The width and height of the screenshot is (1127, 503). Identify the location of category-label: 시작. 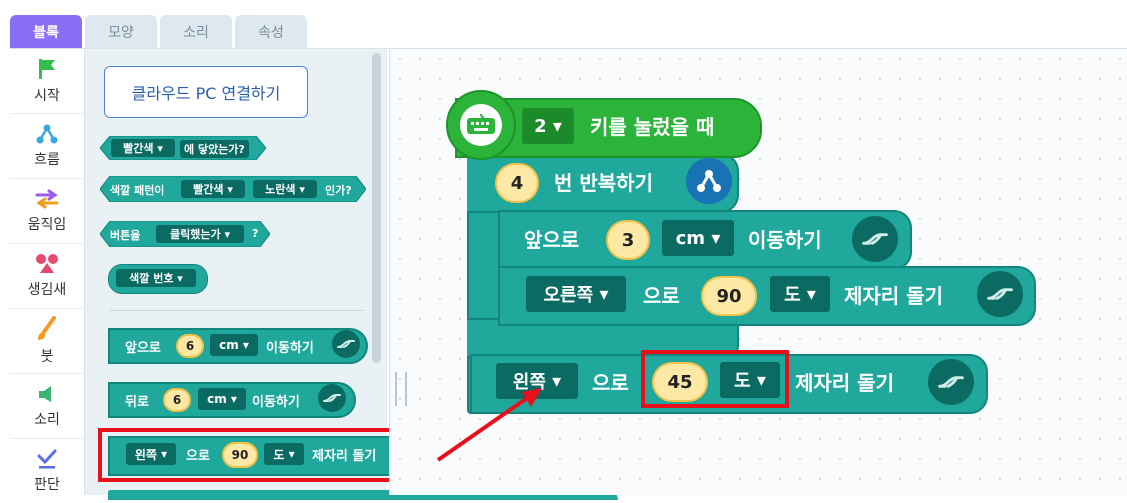
(47, 96).